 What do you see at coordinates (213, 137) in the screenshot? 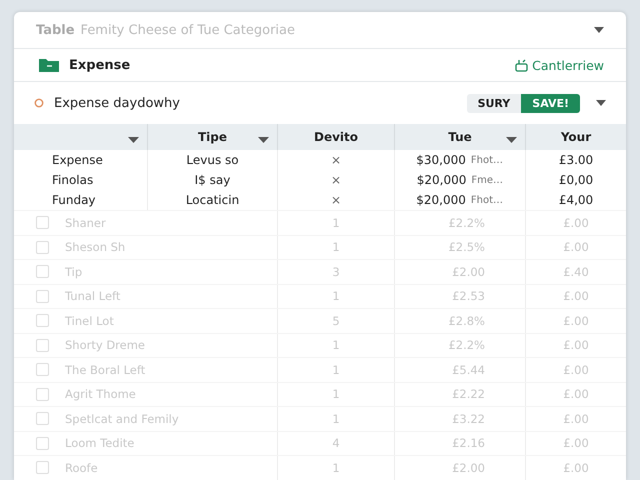
I see `column-header: Tipe` at bounding box center [213, 137].